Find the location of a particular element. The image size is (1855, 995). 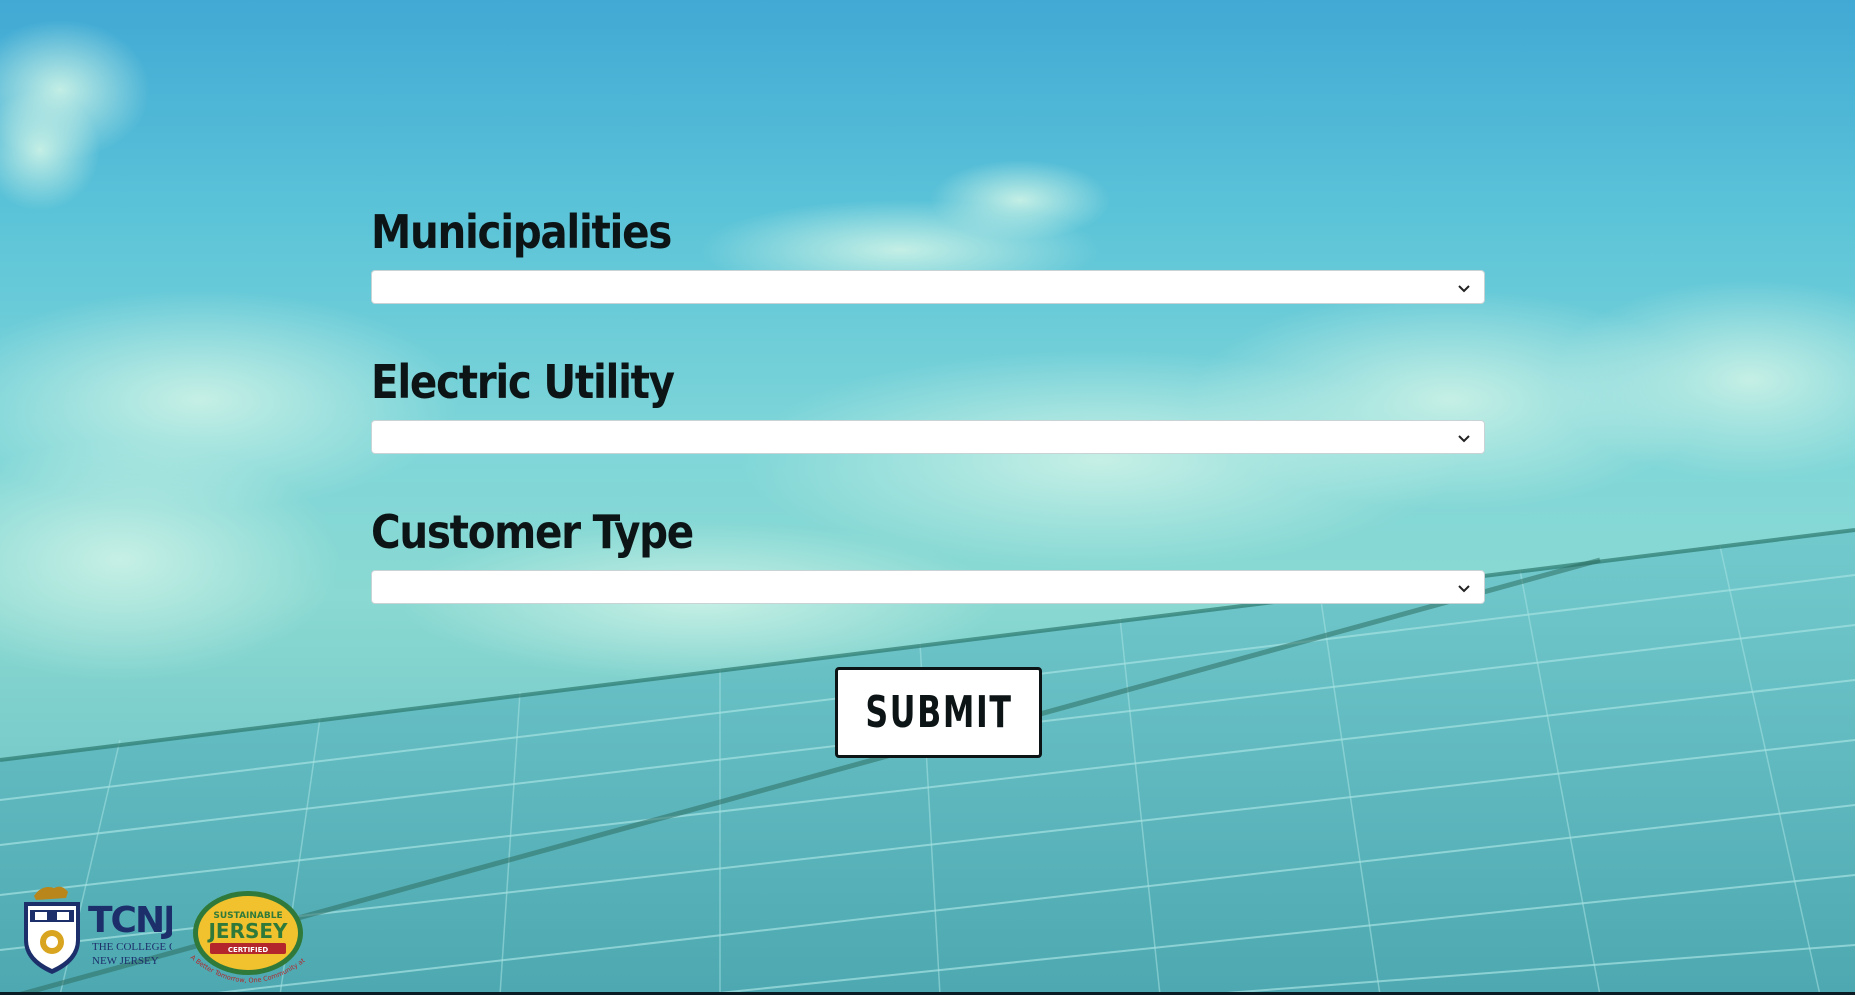

submit-button-label: SUBMIT is located at coordinates (938, 712).